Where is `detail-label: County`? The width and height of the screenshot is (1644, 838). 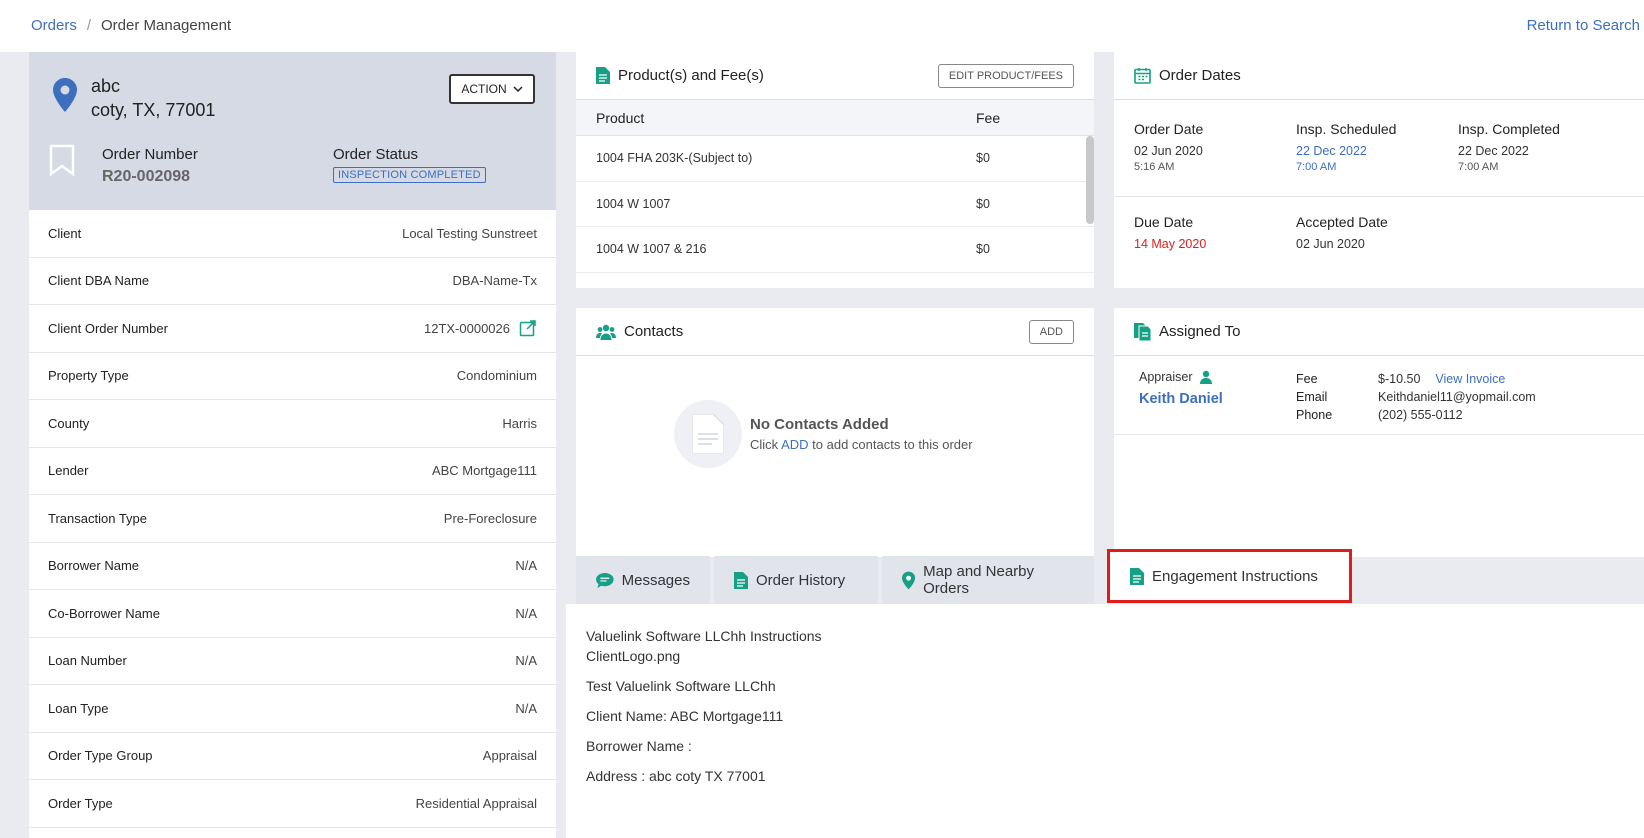
detail-label: County is located at coordinates (69, 423).